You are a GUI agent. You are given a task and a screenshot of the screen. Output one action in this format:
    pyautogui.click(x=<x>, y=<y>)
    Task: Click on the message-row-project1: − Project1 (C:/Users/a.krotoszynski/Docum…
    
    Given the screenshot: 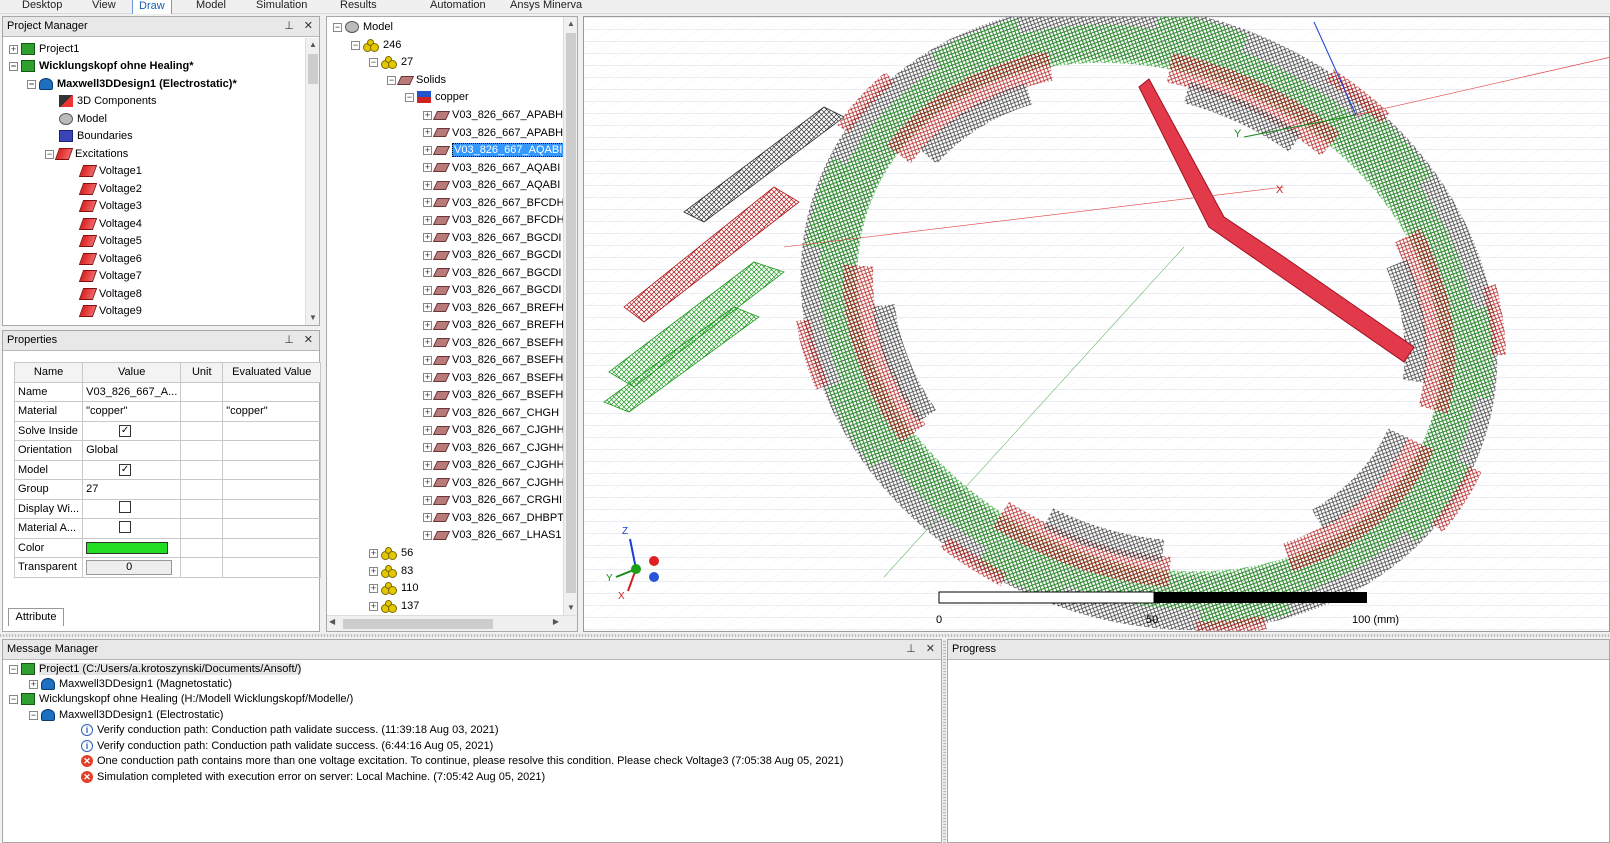 What is the action you would take?
    pyautogui.click(x=155, y=669)
    